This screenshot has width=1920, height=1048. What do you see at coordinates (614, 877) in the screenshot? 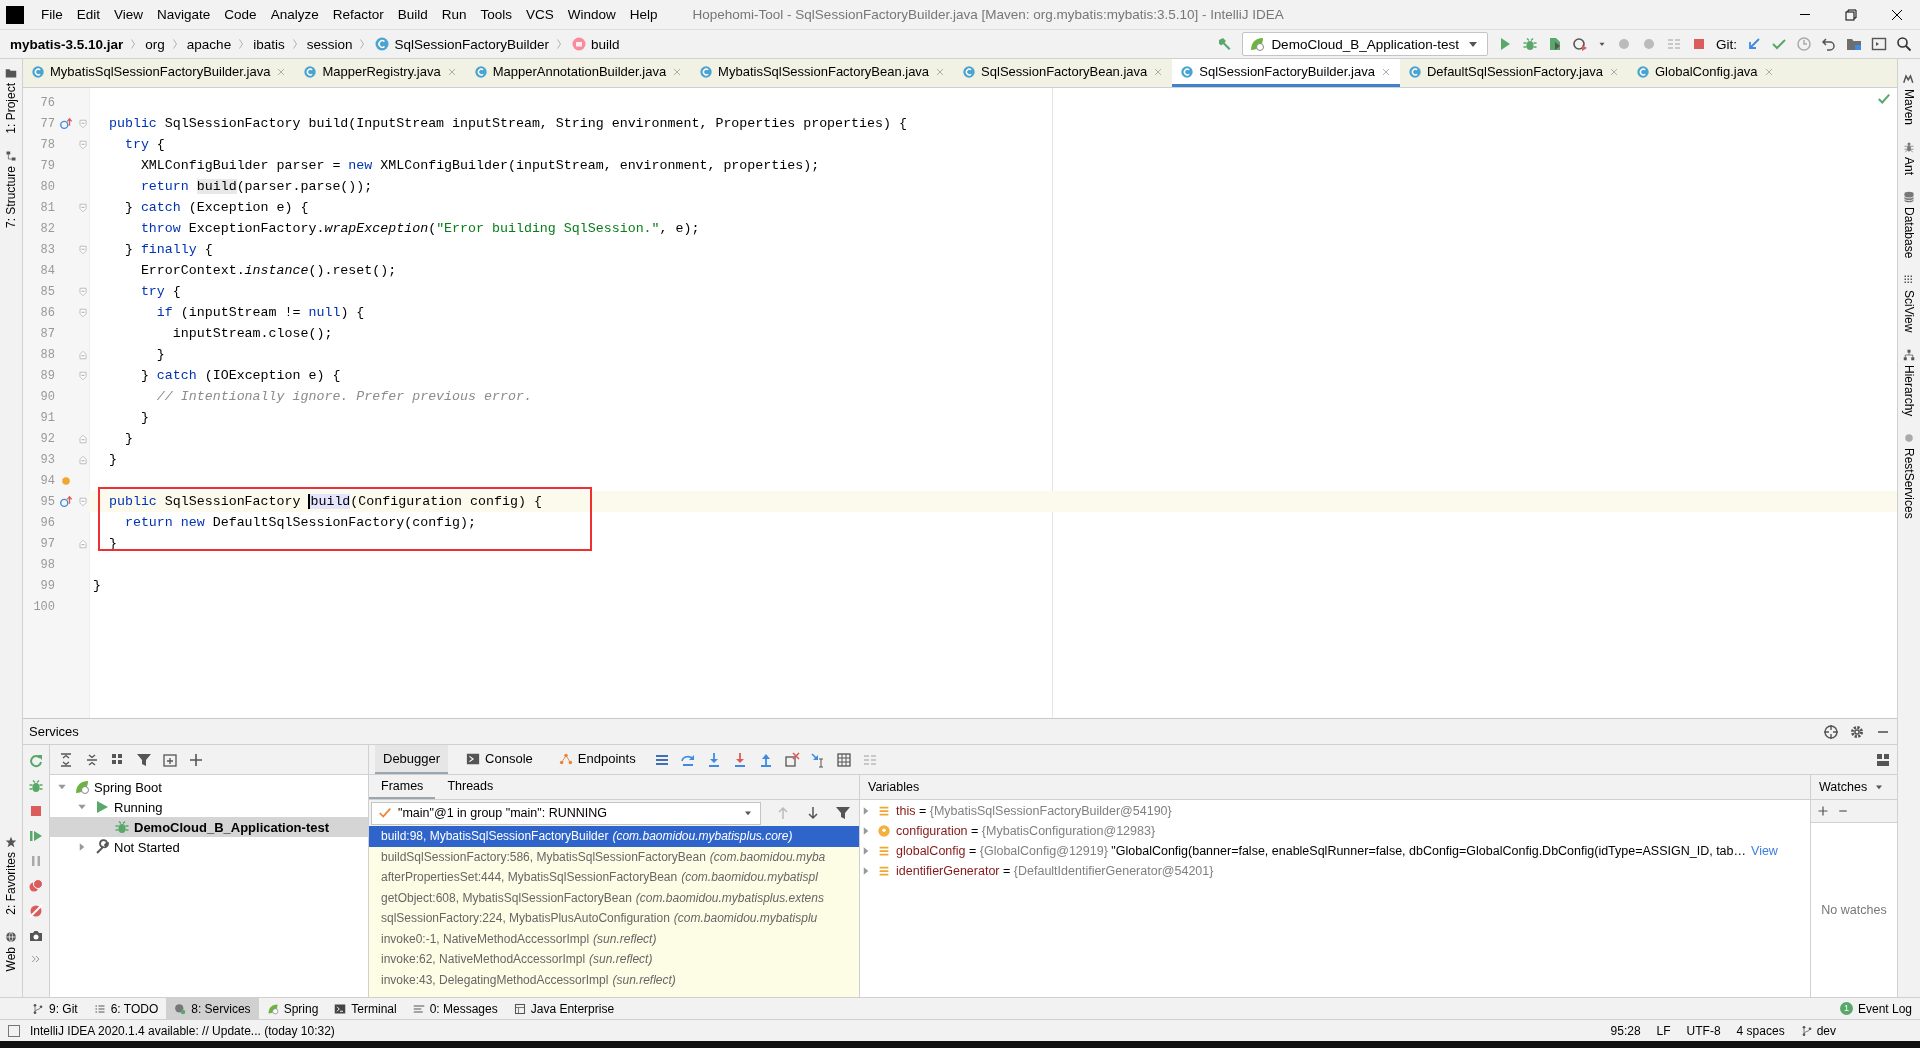
I see `stack-frame: afterPropertiesSet:444, MybatisSqlSessionFactoryBean (com.baomidou.mybatispl` at bounding box center [614, 877].